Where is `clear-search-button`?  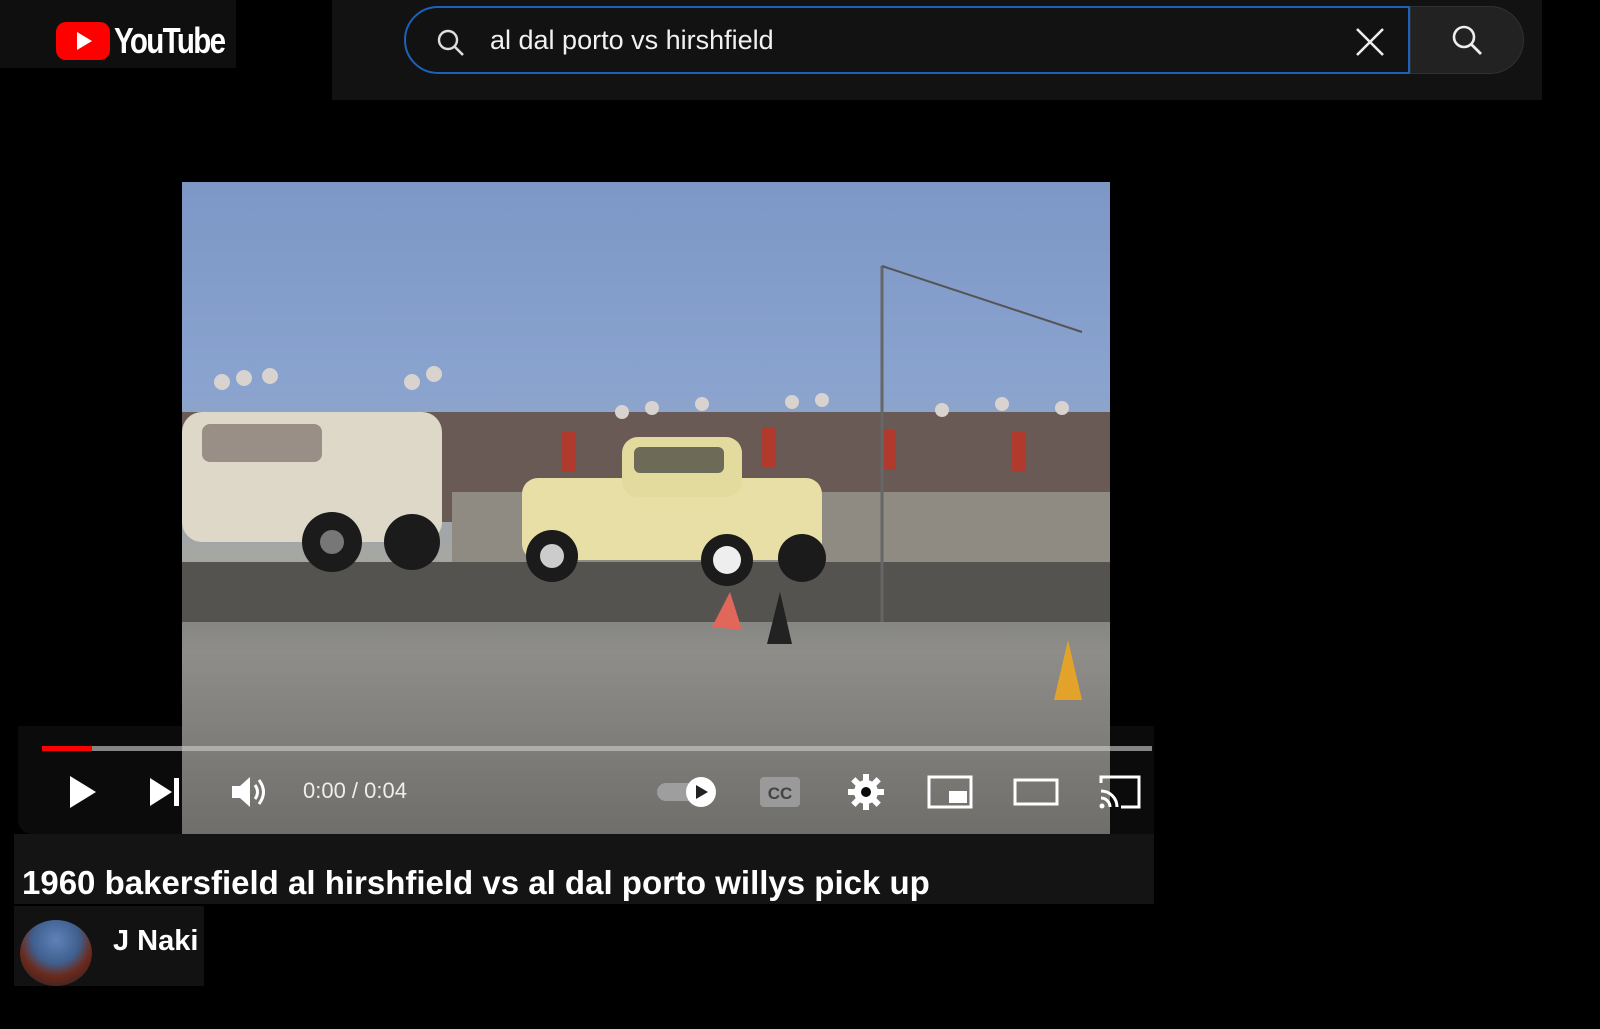
clear-search-button is located at coordinates (1370, 42).